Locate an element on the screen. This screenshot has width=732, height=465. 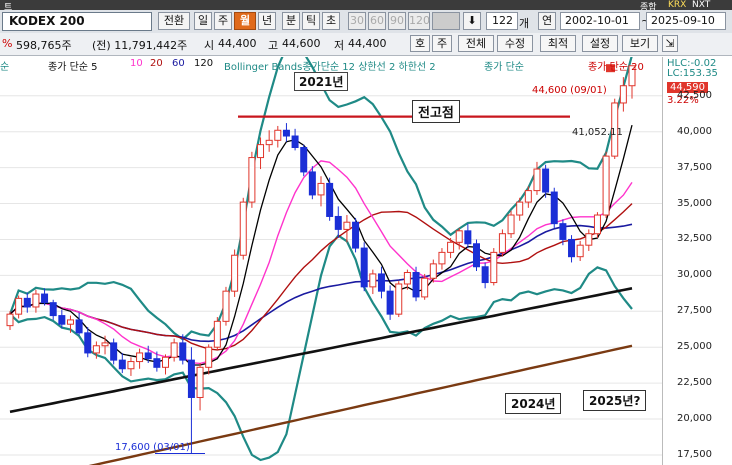
down-arrow-icon: ⬇ is located at coordinates (472, 21).